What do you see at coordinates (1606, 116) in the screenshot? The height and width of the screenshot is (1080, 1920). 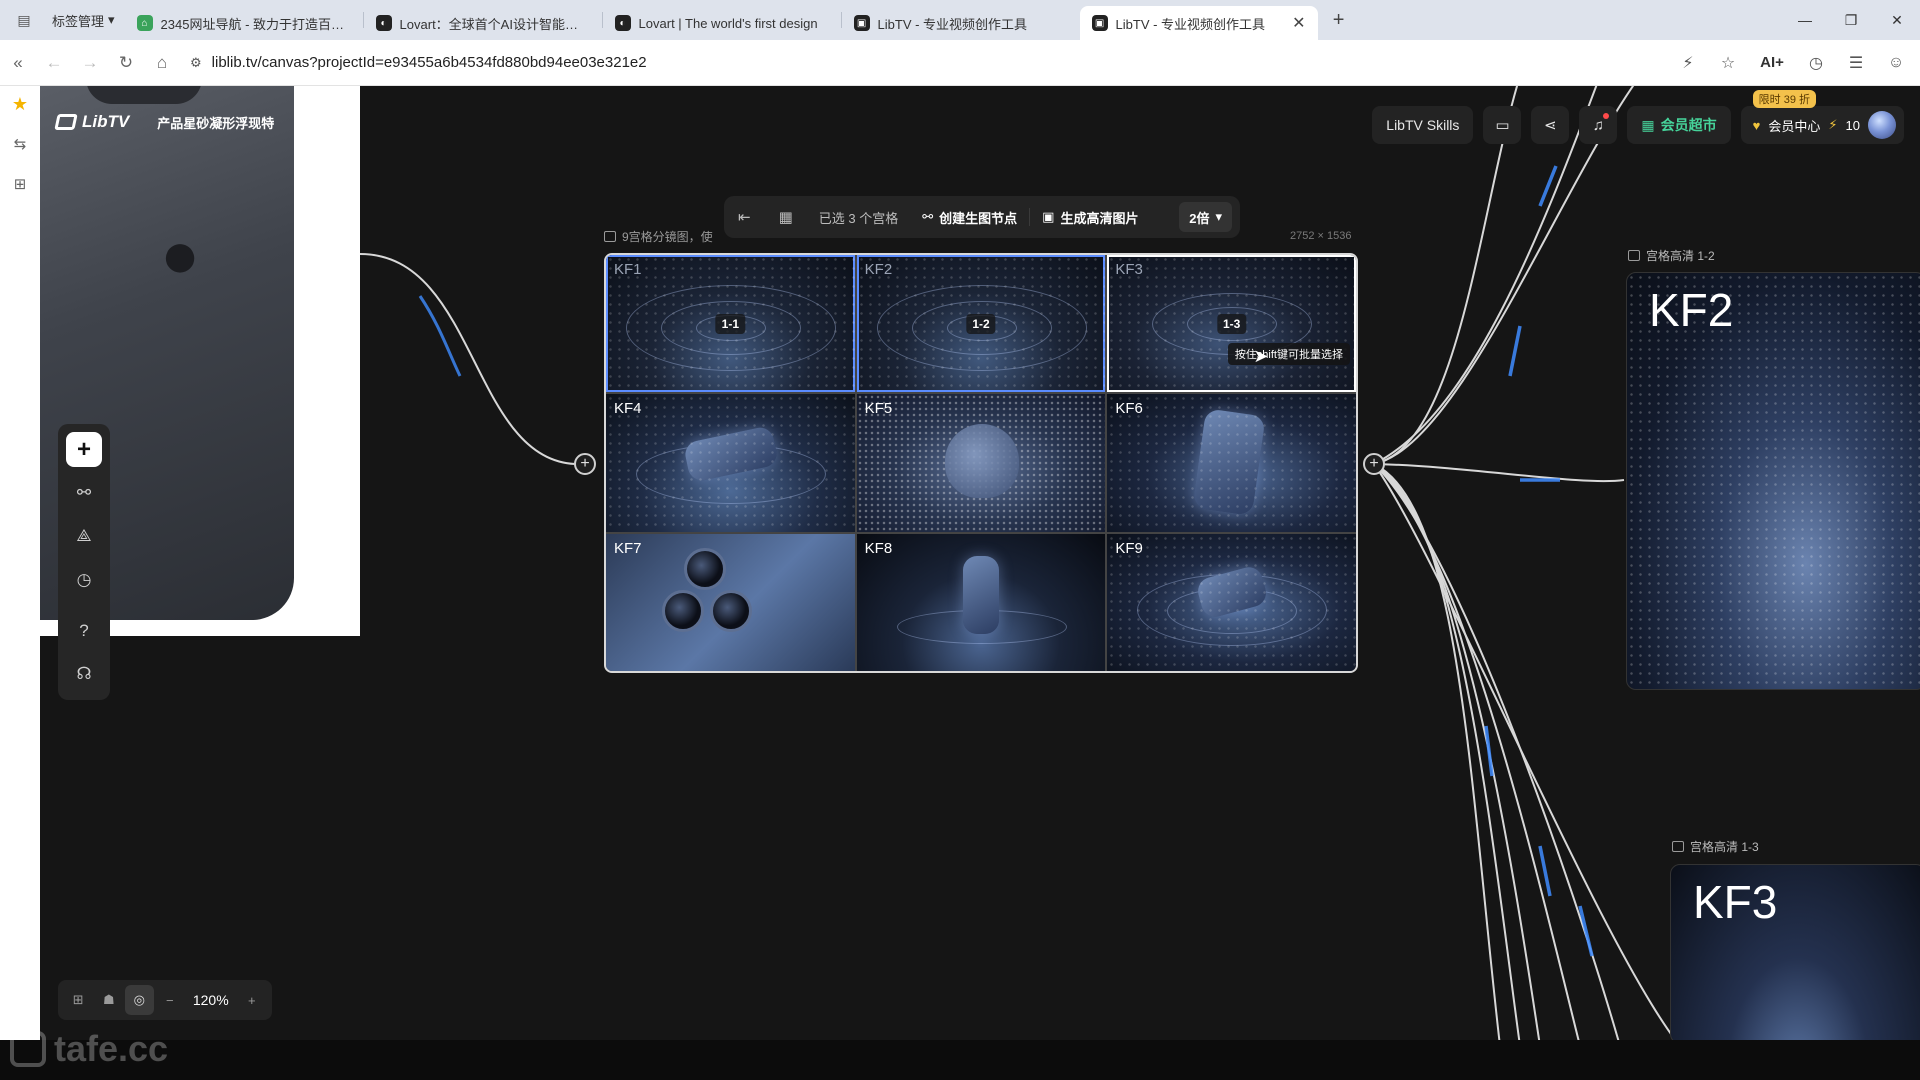 I see `notification-dot` at bounding box center [1606, 116].